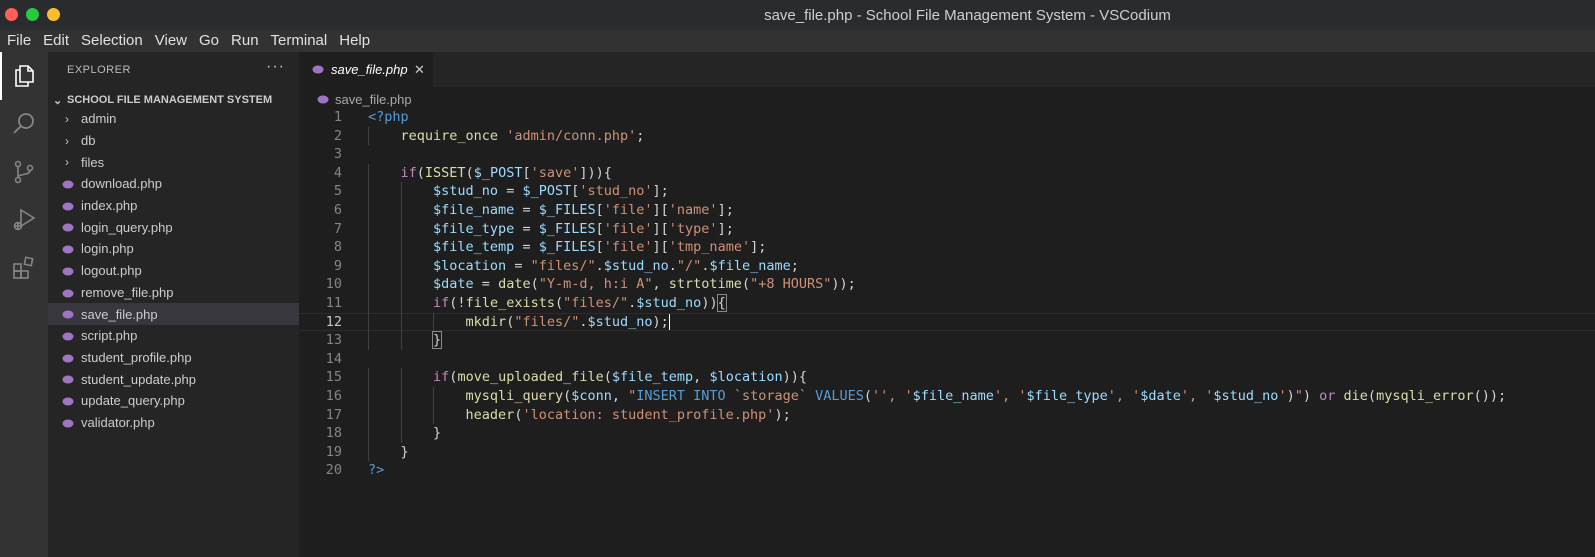 The width and height of the screenshot is (1595, 557). Describe the element at coordinates (947, 191) in the screenshot. I see `code-line: 5 $stud_no = $_POST['stud_no'];` at that location.